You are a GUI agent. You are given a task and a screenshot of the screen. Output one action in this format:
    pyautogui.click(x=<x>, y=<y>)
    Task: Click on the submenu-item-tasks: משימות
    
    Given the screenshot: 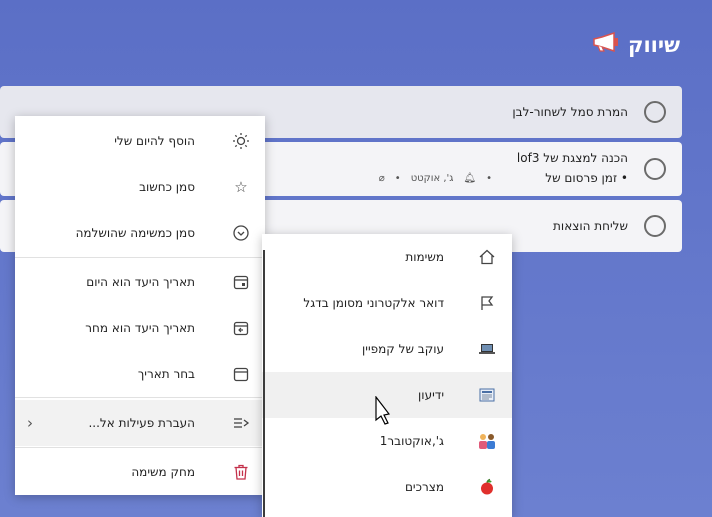 What is the action you would take?
    pyautogui.click(x=387, y=257)
    